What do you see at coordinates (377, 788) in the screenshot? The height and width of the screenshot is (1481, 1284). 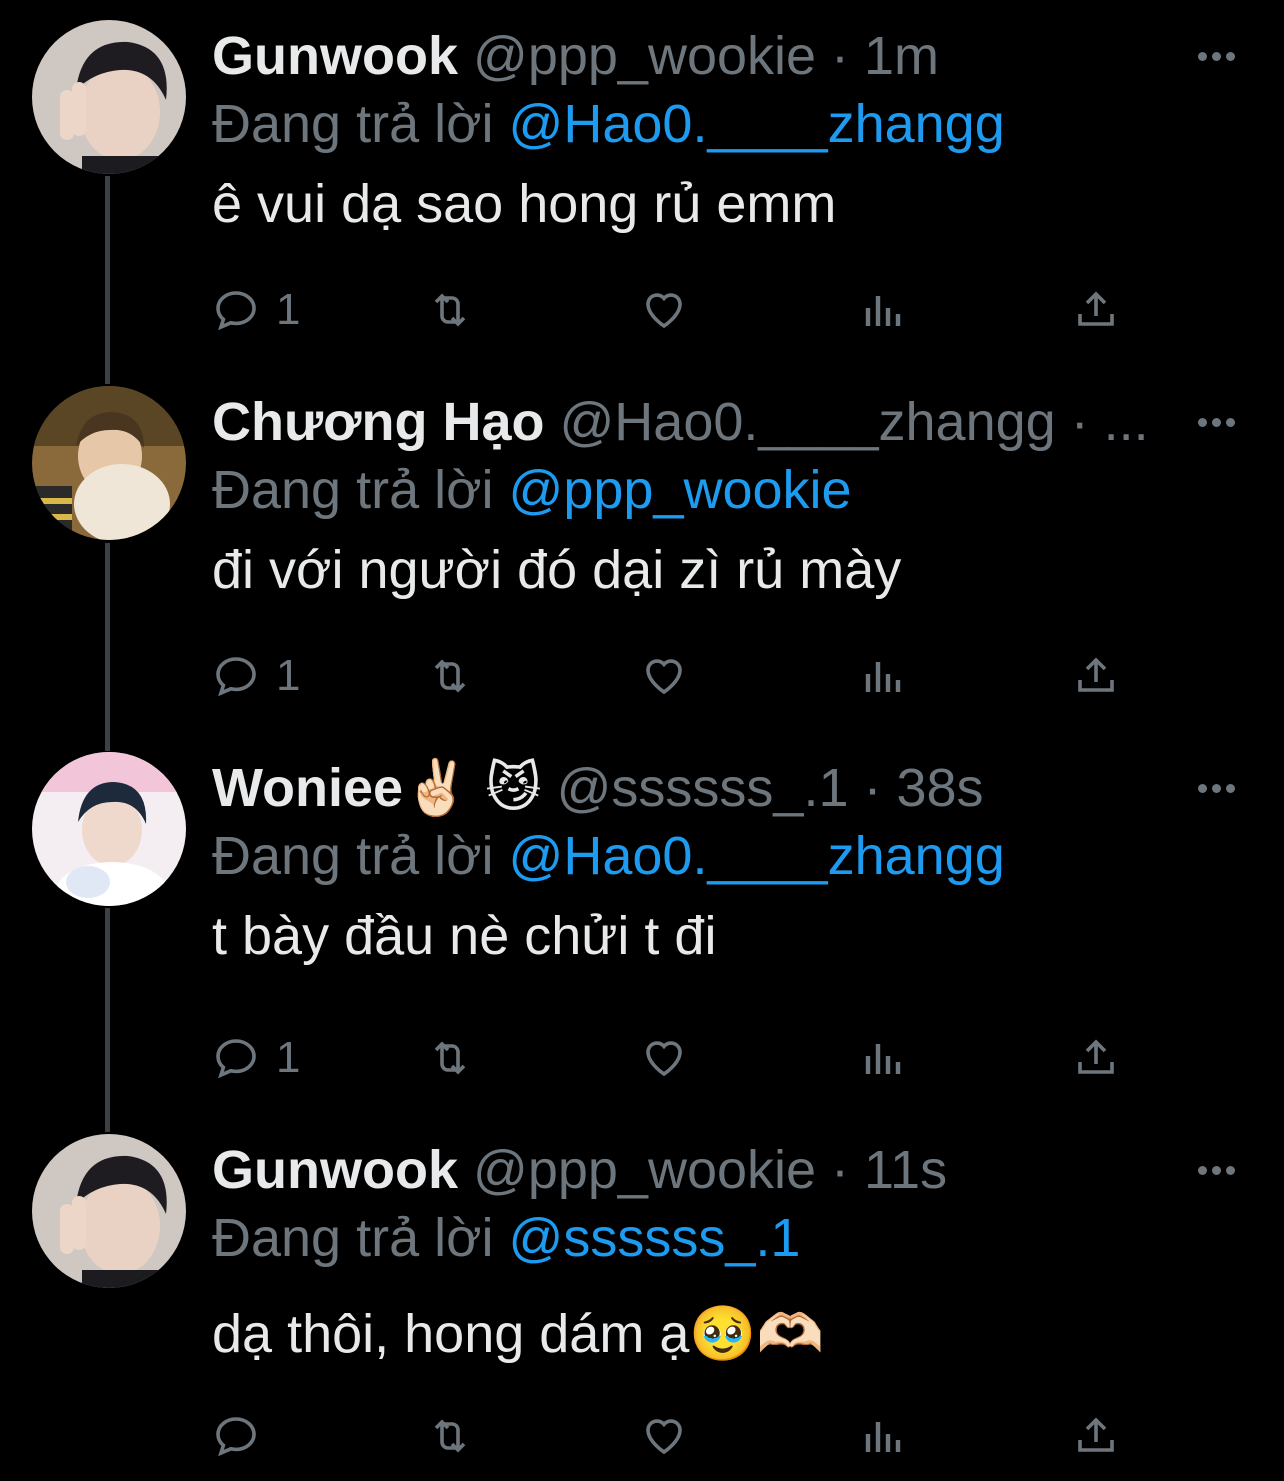 I see `display-name: Woniee✌🏻 😼` at bounding box center [377, 788].